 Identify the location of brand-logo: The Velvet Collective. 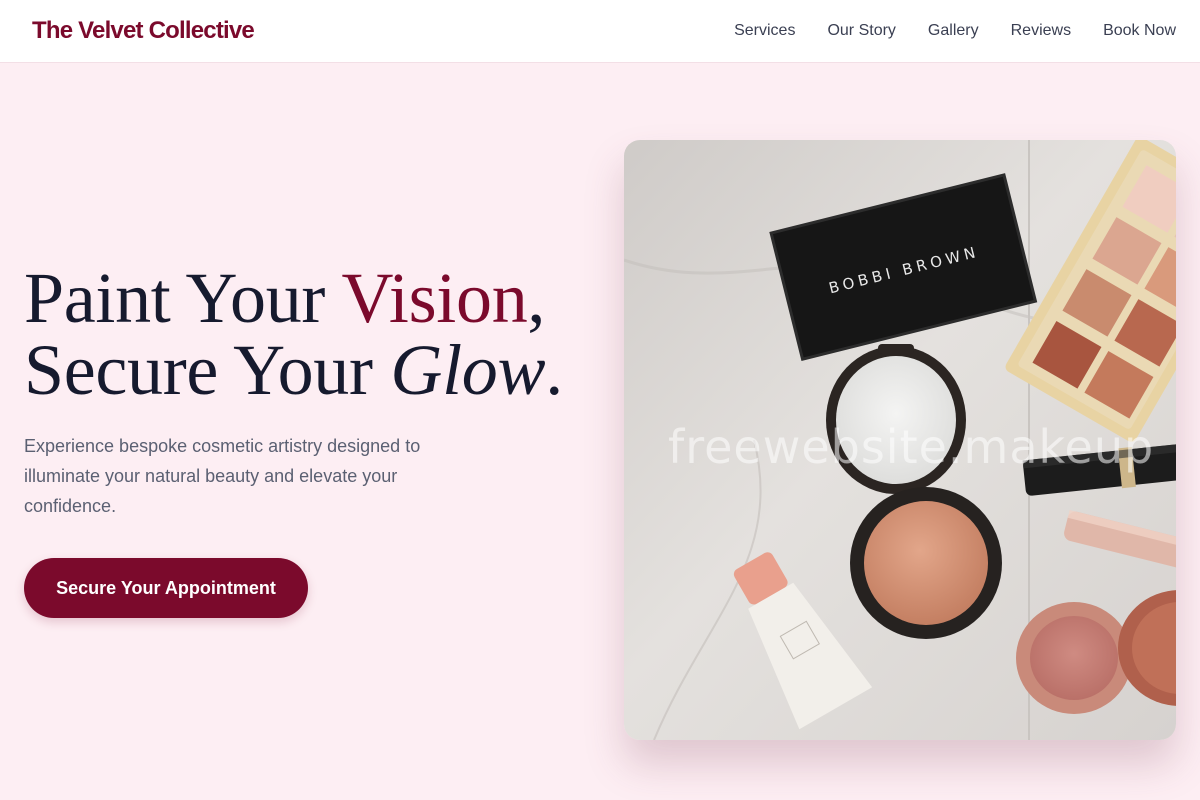
(143, 31).